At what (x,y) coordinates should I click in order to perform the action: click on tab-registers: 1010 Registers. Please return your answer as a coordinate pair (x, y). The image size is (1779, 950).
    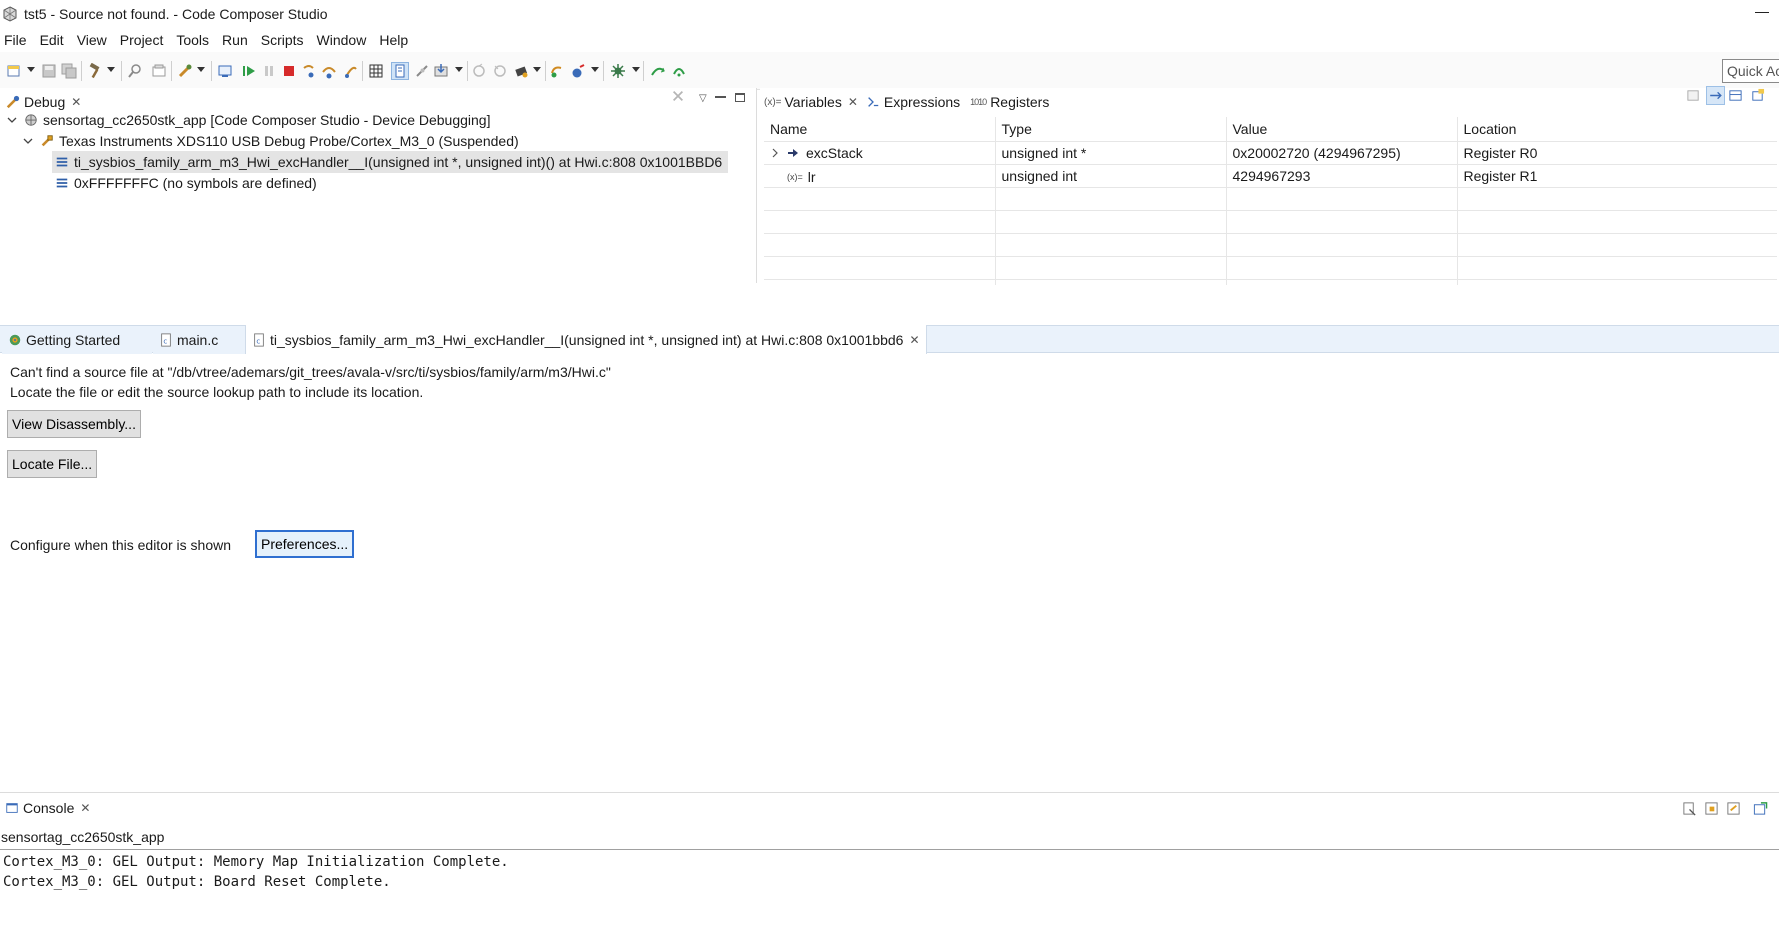
    Looking at the image, I should click on (1010, 102).